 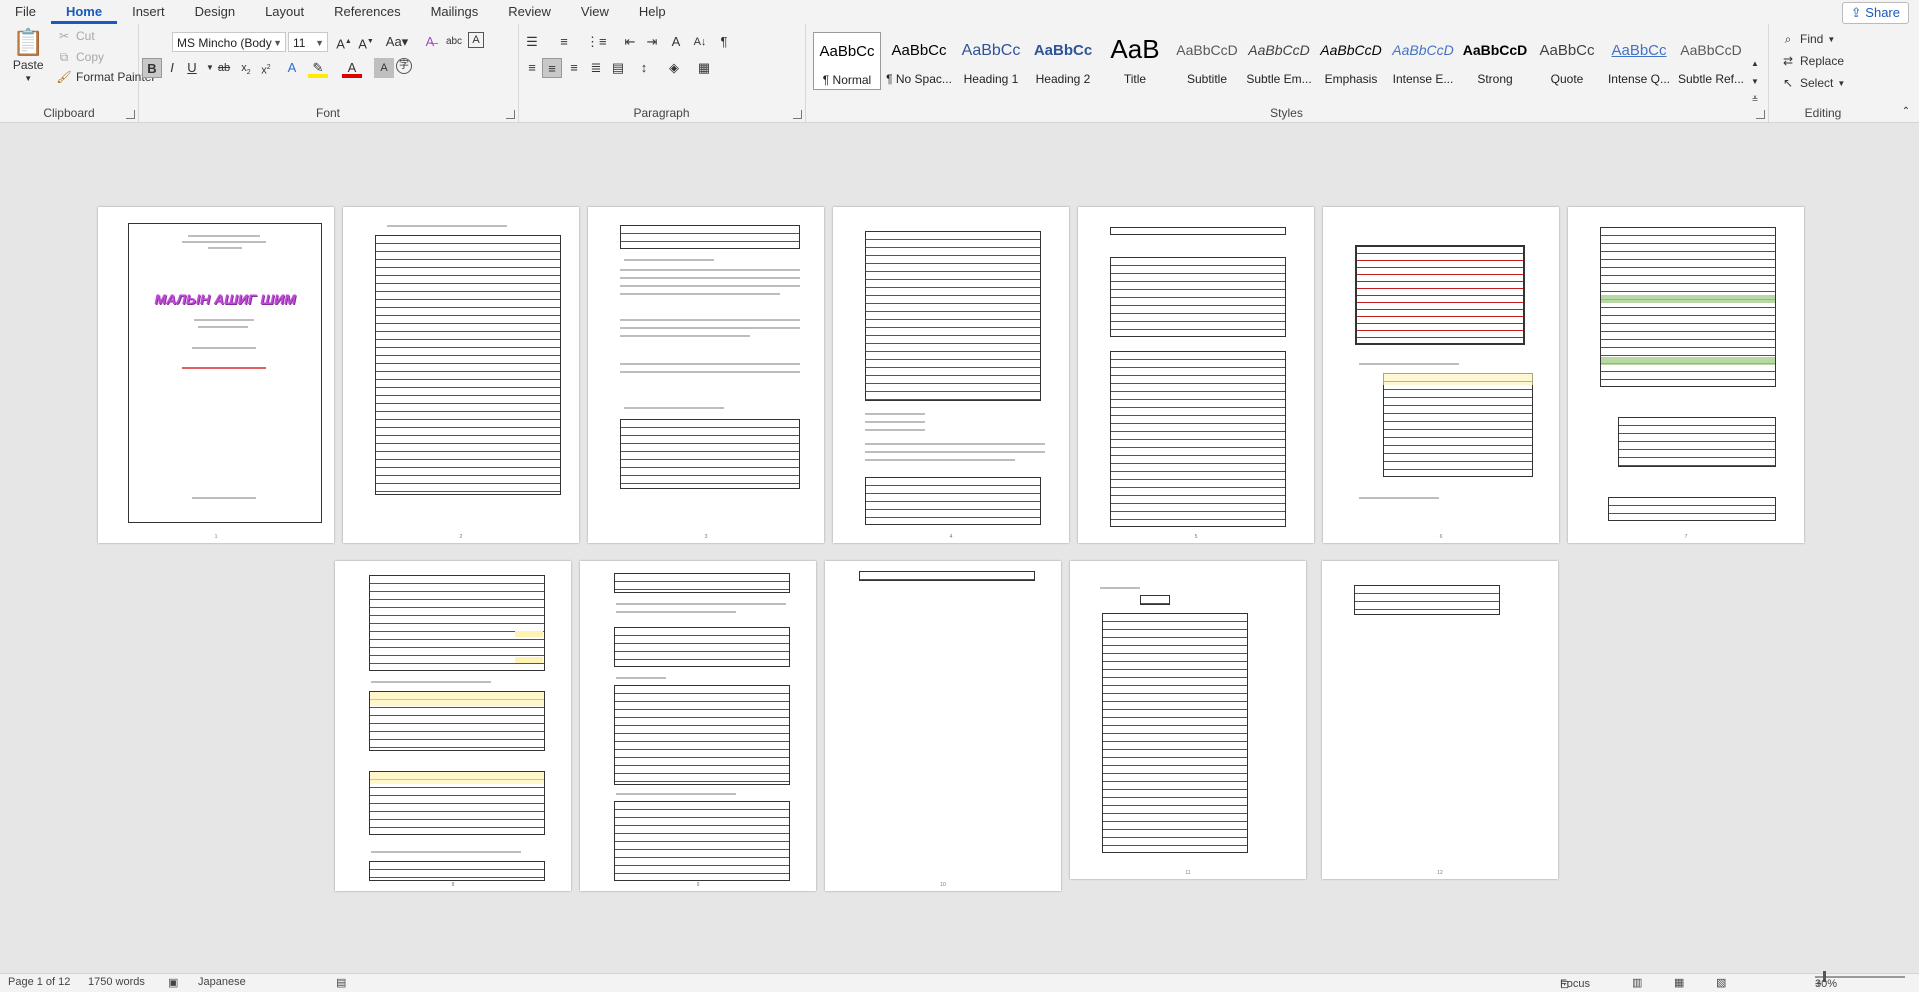 I want to click on paragraph-label: Paragraph, so click(x=661, y=113).